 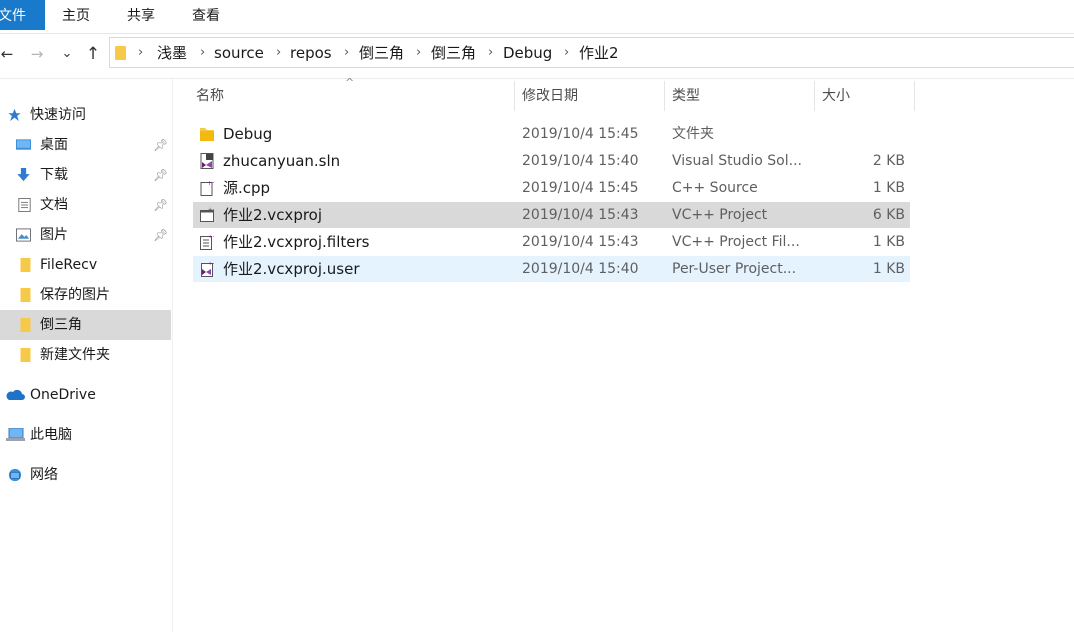 What do you see at coordinates (23, 175) in the screenshot?
I see `download-icon` at bounding box center [23, 175].